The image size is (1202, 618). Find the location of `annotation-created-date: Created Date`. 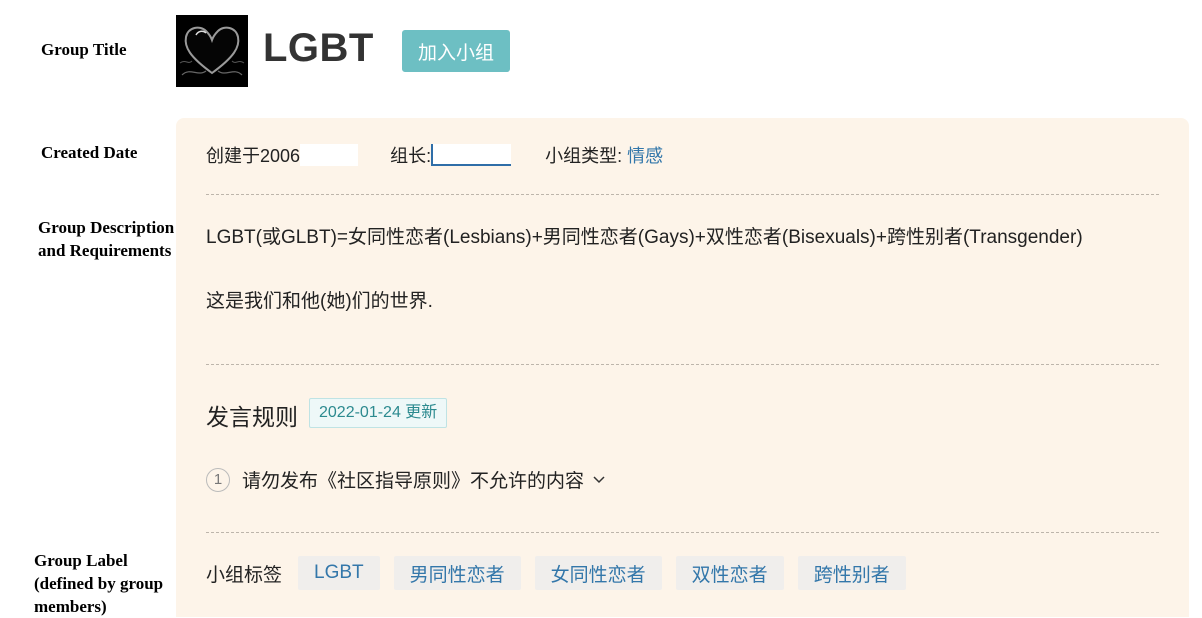

annotation-created-date: Created Date is located at coordinates (89, 152).